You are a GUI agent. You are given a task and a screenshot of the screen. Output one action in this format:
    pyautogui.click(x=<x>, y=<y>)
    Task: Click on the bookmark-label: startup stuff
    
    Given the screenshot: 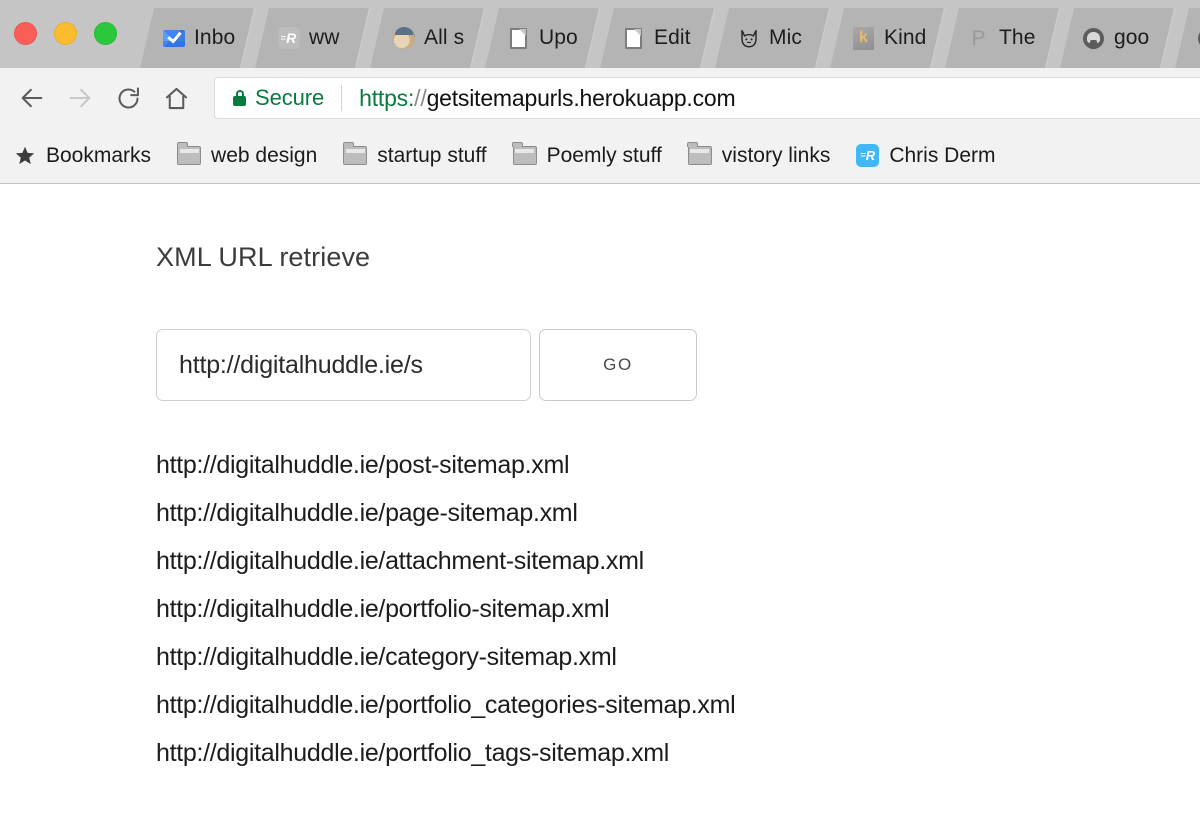 What is the action you would take?
    pyautogui.click(x=432, y=155)
    